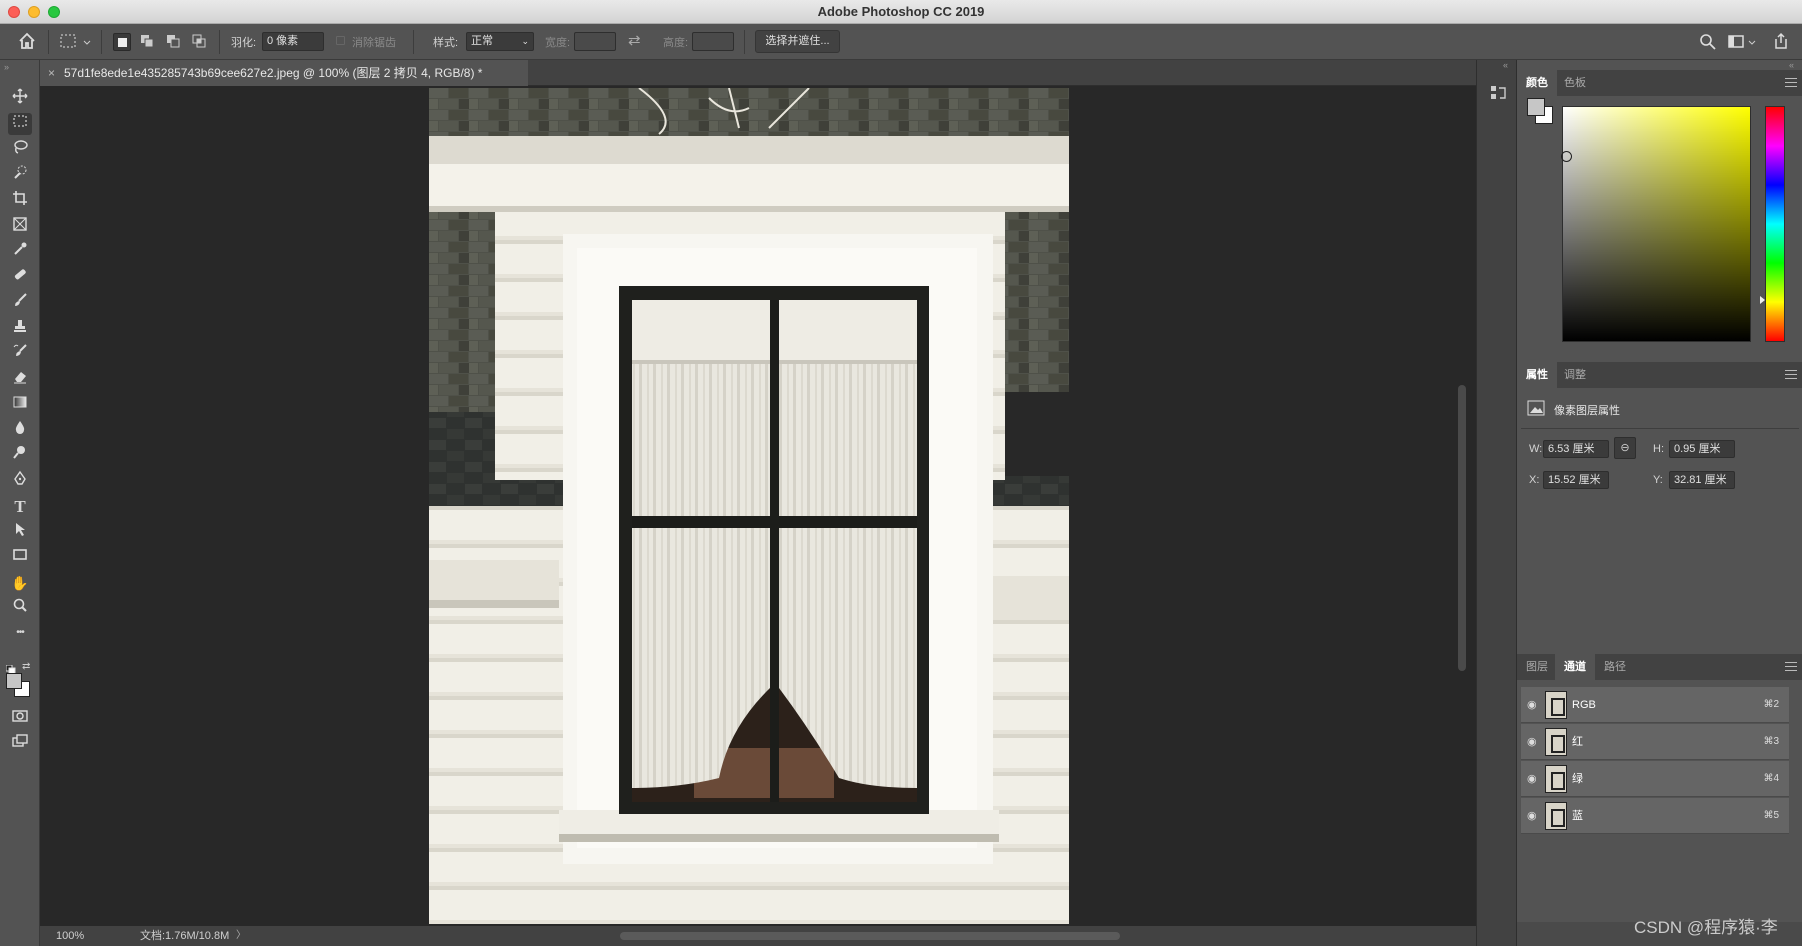 Image resolution: width=1802 pixels, height=946 pixels. I want to click on healing-brush-tool-button, so click(20, 277).